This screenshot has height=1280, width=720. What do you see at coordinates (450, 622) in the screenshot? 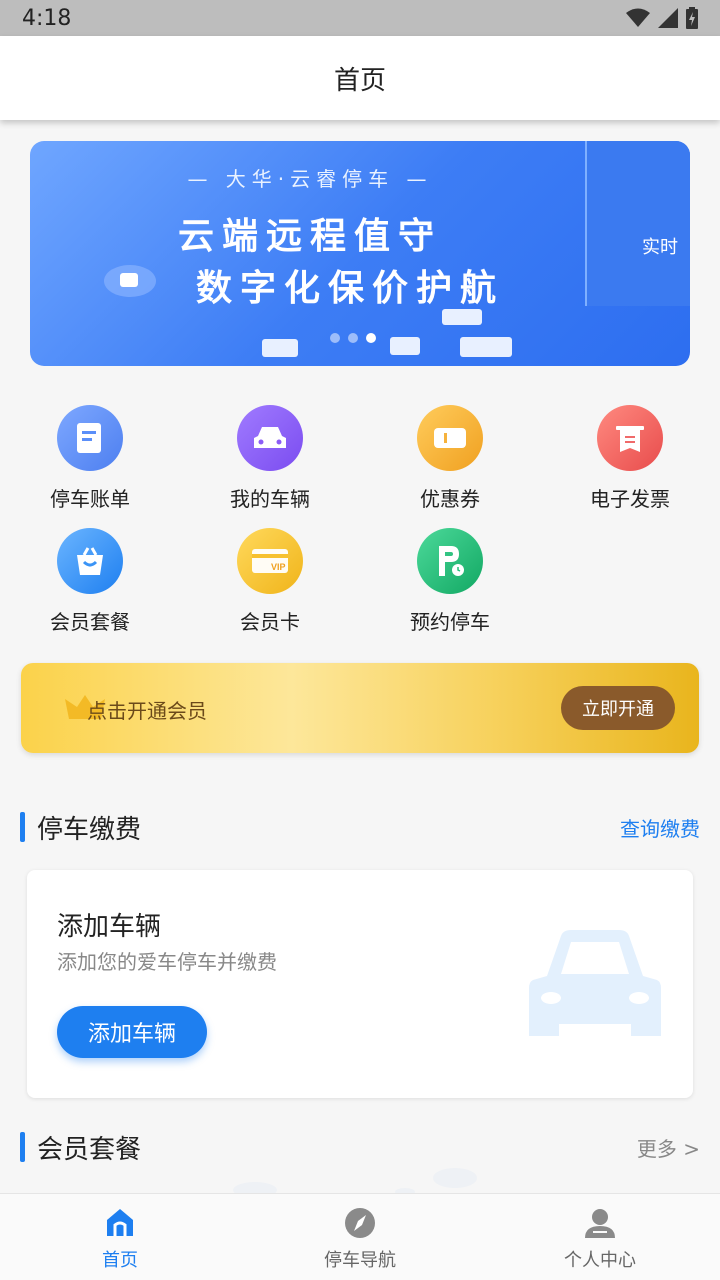
I see `grid-label: 预约停车` at bounding box center [450, 622].